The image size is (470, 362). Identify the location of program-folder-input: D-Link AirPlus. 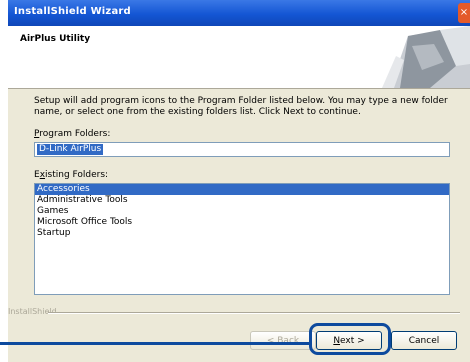
(242, 149).